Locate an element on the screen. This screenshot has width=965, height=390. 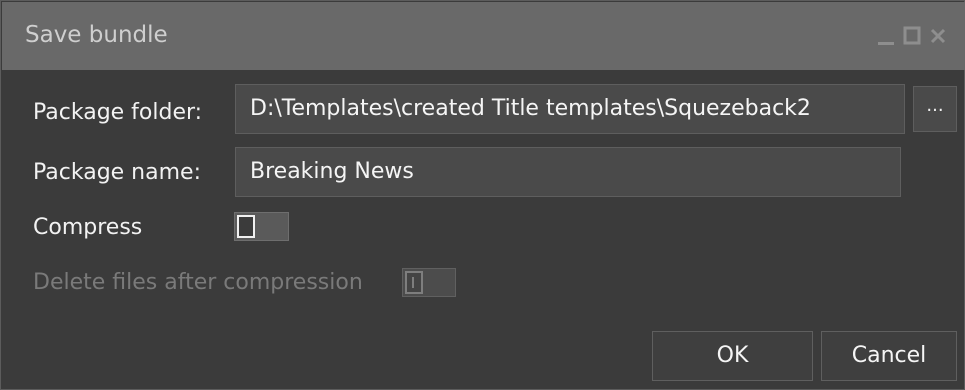
maximize-icon is located at coordinates (912, 35).